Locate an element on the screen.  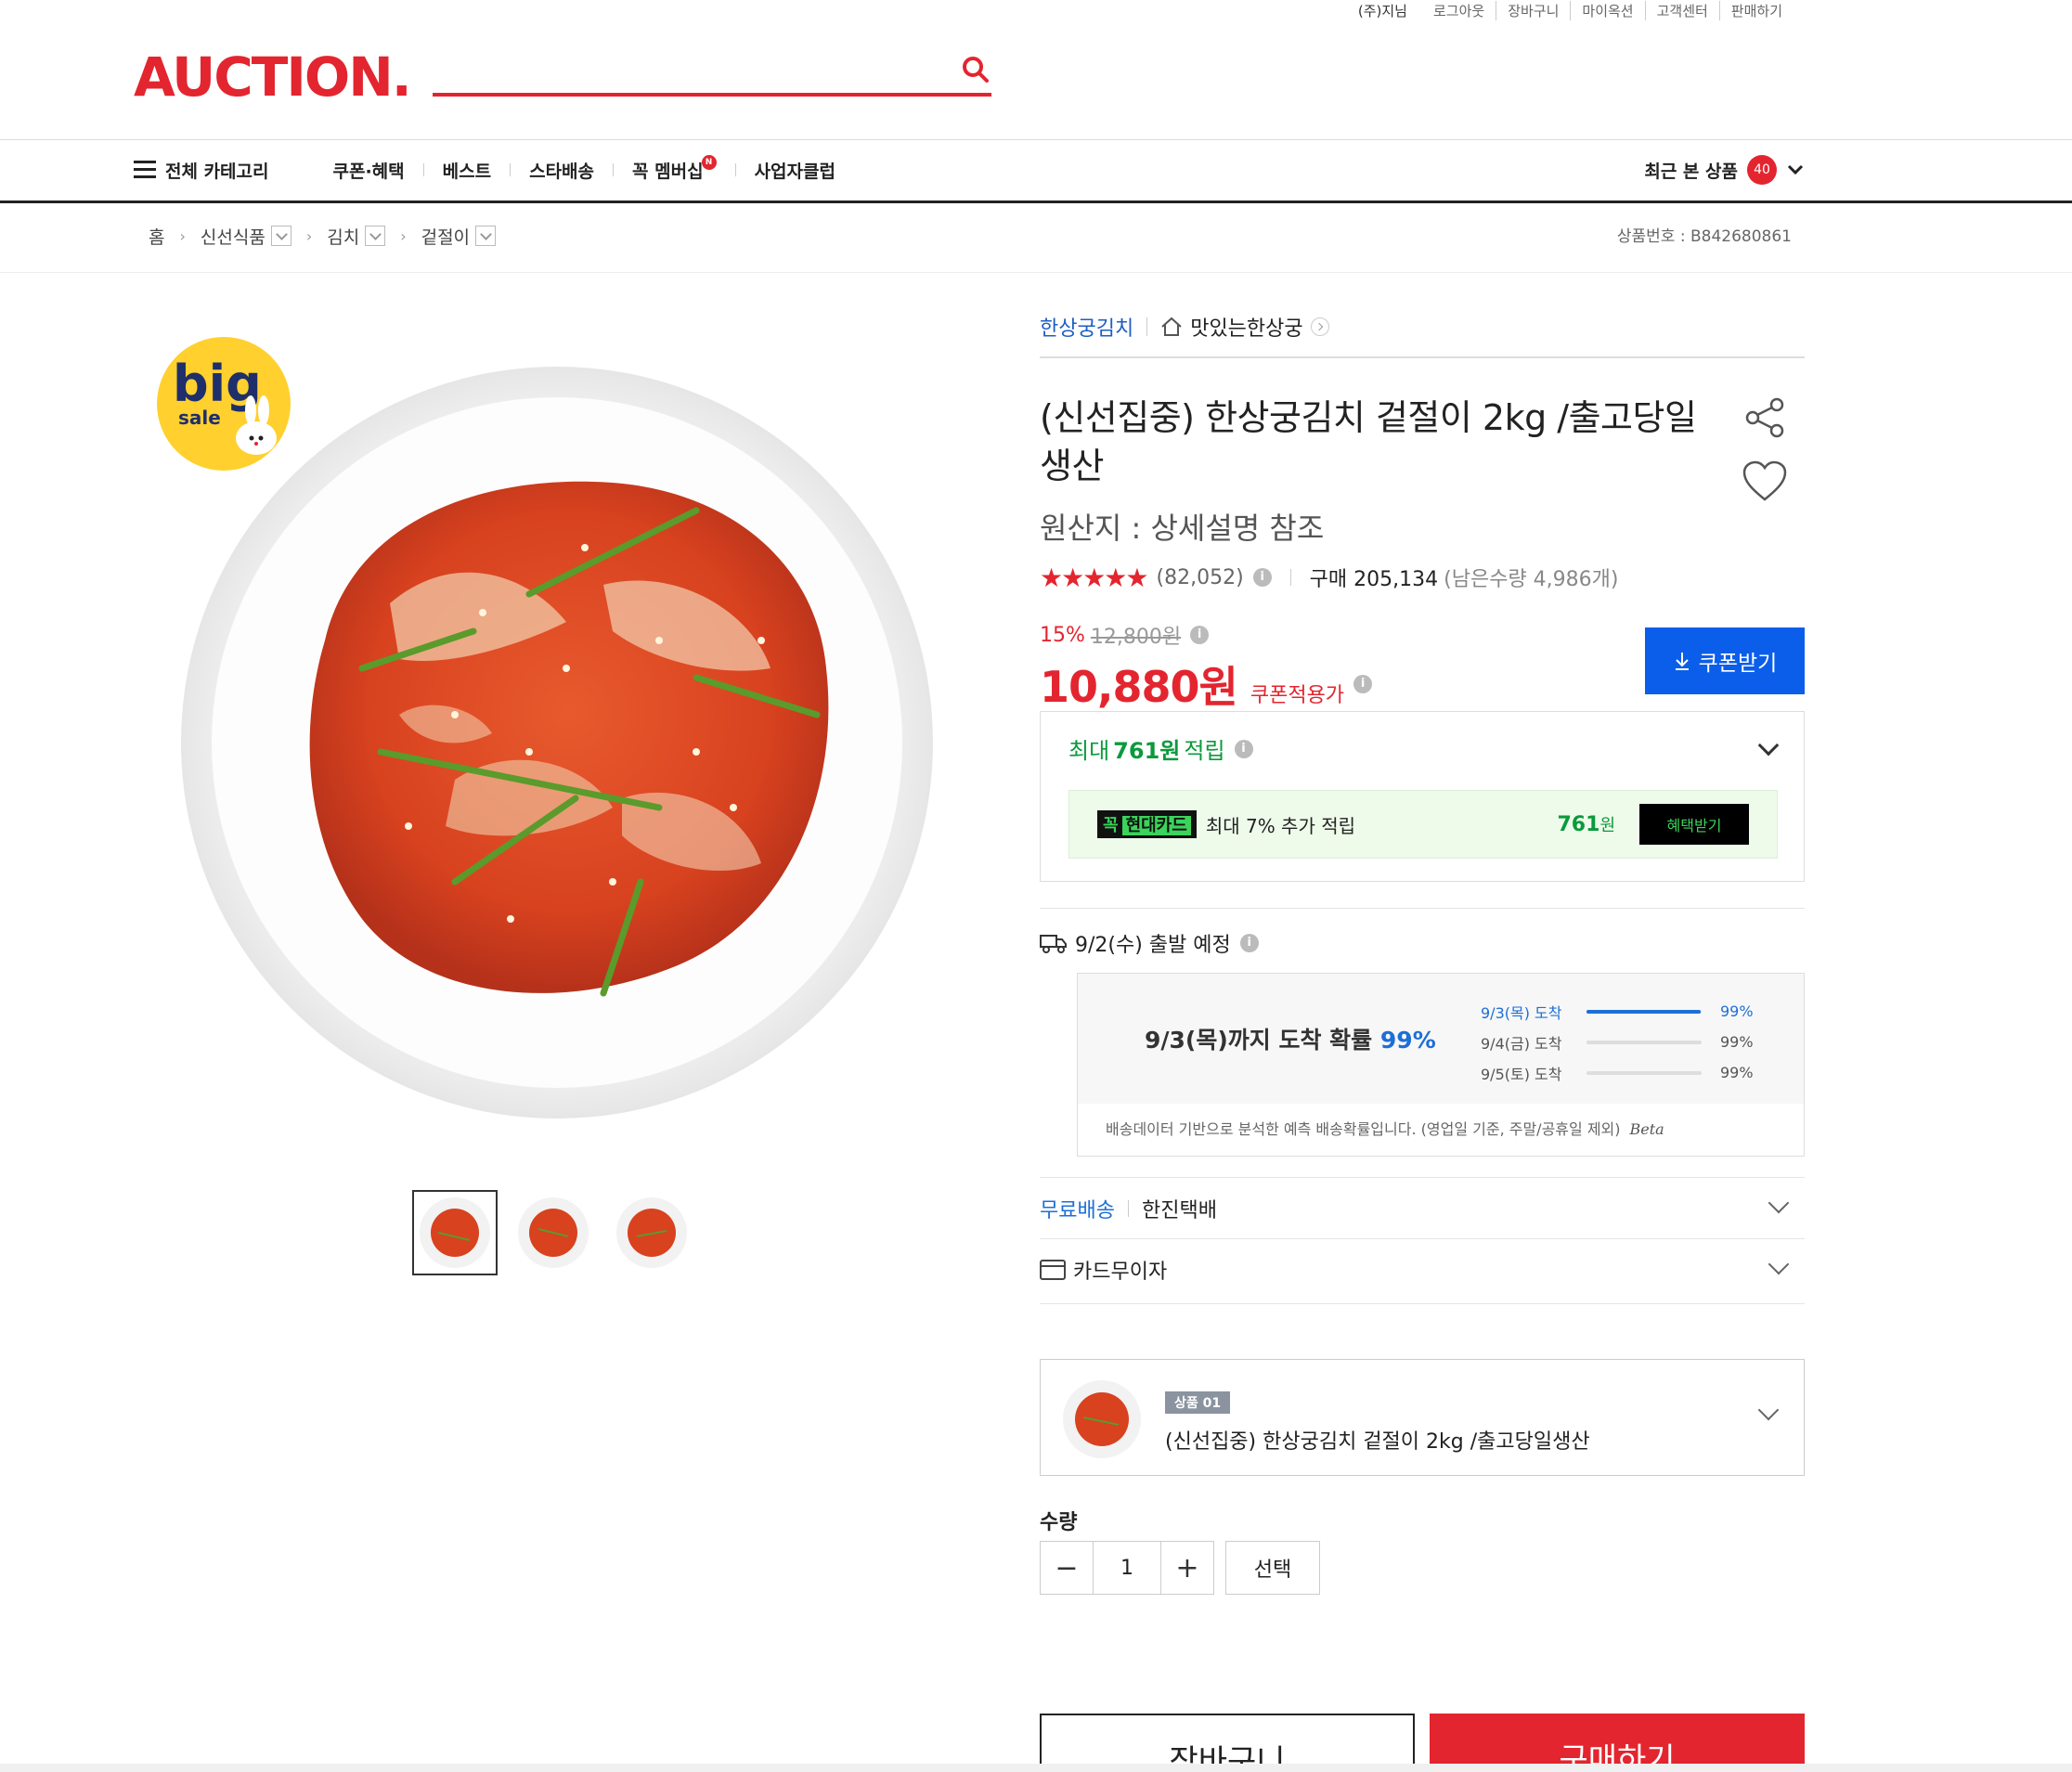
shipping-row: 무료배송 한진택배 is located at coordinates (1423, 1207).